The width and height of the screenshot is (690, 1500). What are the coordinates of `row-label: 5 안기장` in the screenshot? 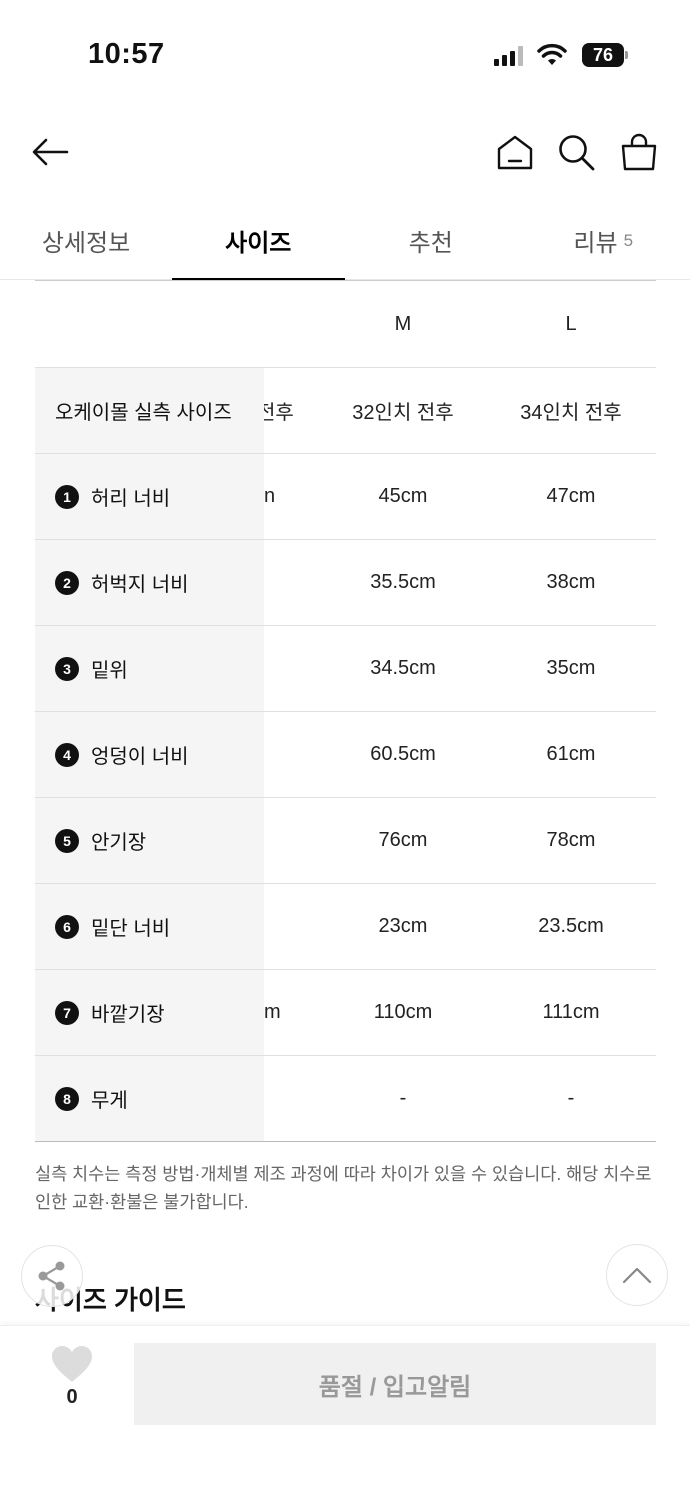 It's located at (149, 840).